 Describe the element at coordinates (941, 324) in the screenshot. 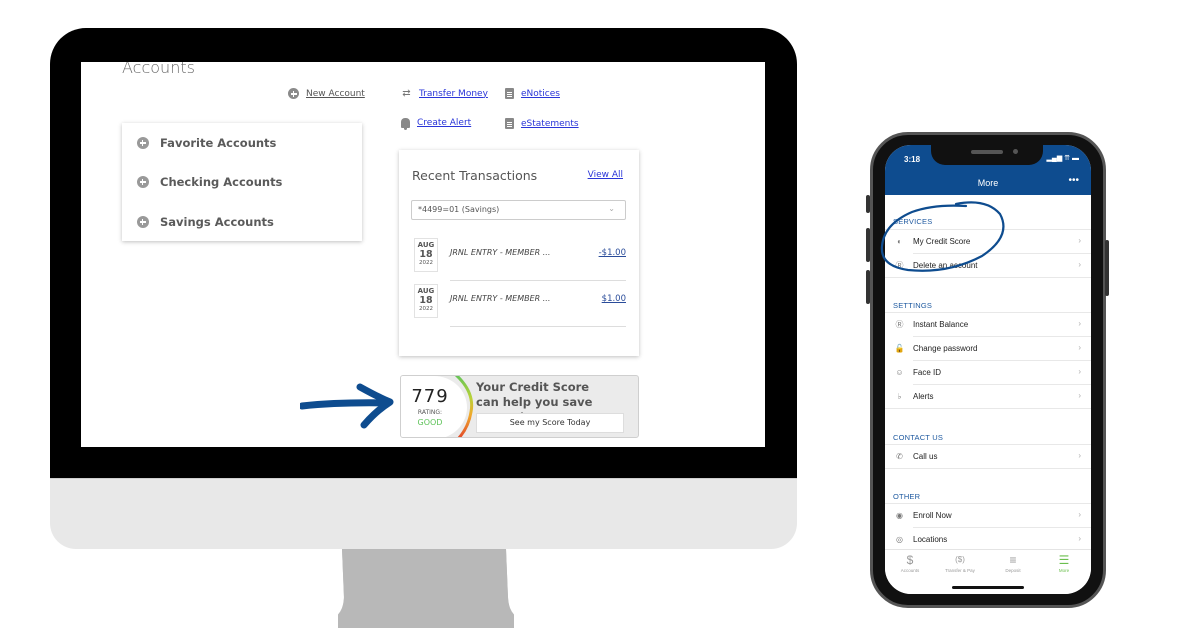

I see `menu-item-label: Instant Balance` at that location.